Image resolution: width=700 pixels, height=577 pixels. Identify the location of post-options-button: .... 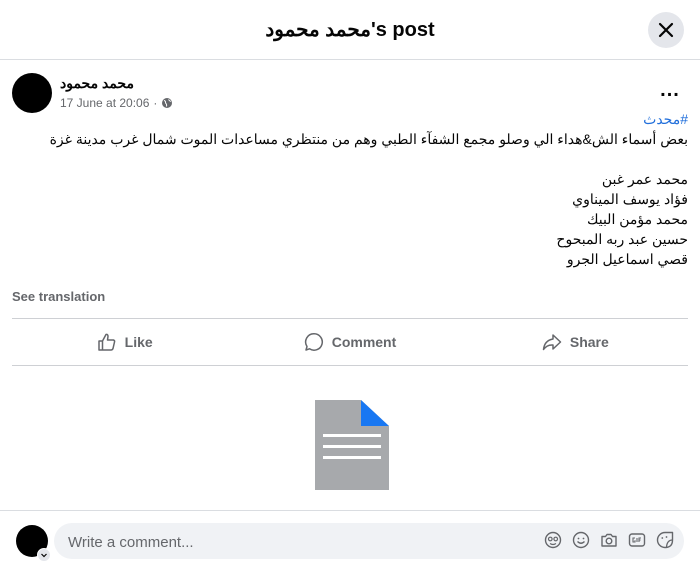
(670, 90).